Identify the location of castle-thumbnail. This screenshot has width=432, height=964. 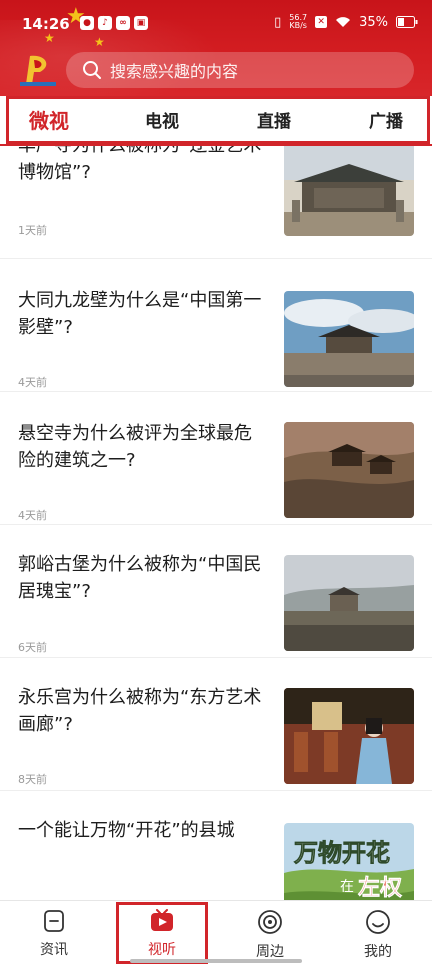
(349, 603).